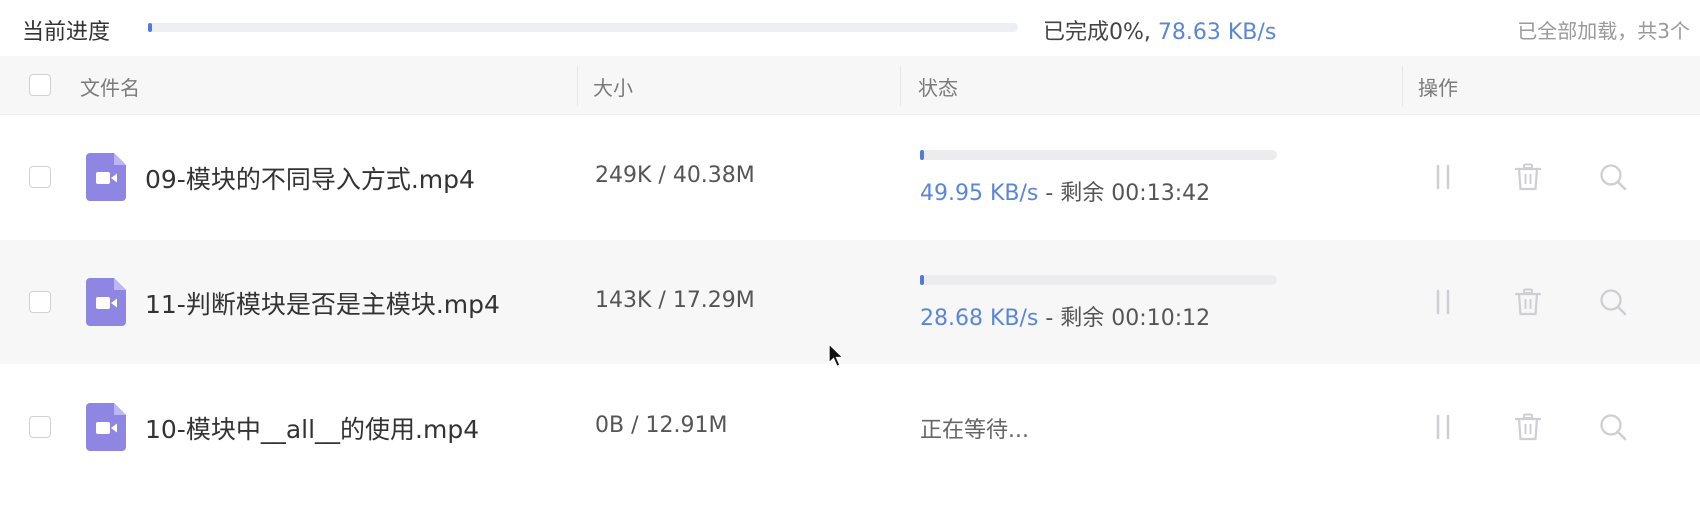 This screenshot has width=1700, height=508. What do you see at coordinates (850, 85) in the screenshot?
I see `table-header: 文件名 大小 状态 操作` at bounding box center [850, 85].